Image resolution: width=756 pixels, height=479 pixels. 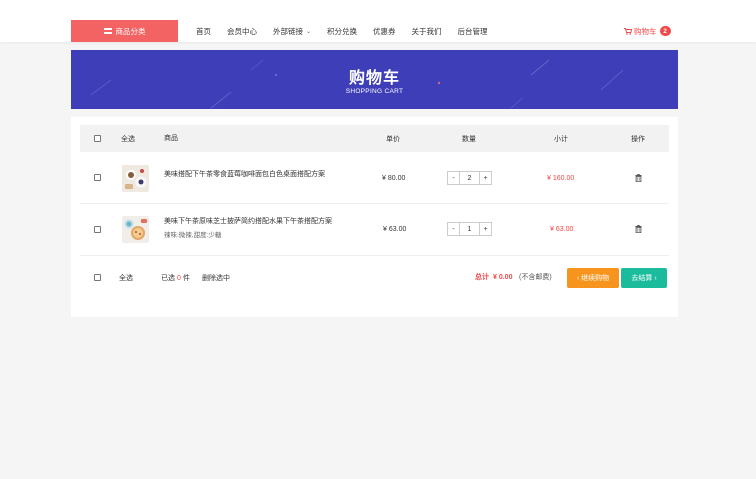 I want to click on cart-icon, so click(x=628, y=31).